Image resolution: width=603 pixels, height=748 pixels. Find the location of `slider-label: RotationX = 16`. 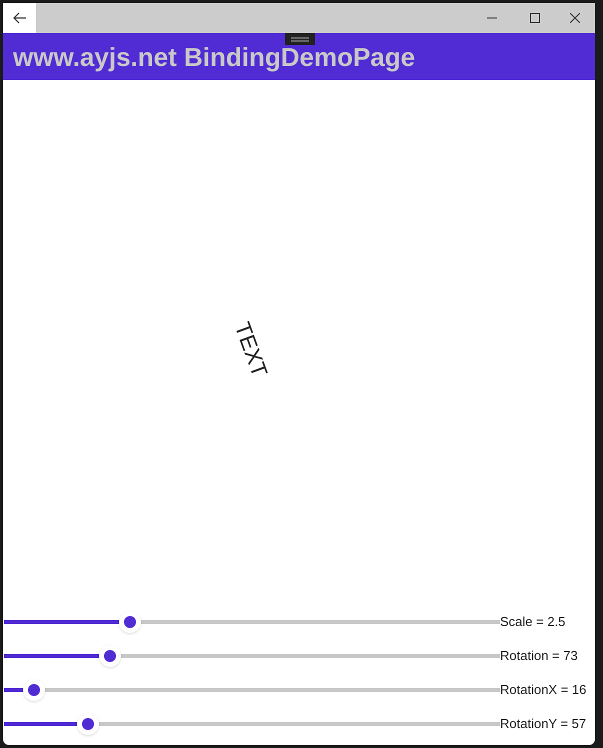

slider-label: RotationX = 16 is located at coordinates (543, 690).